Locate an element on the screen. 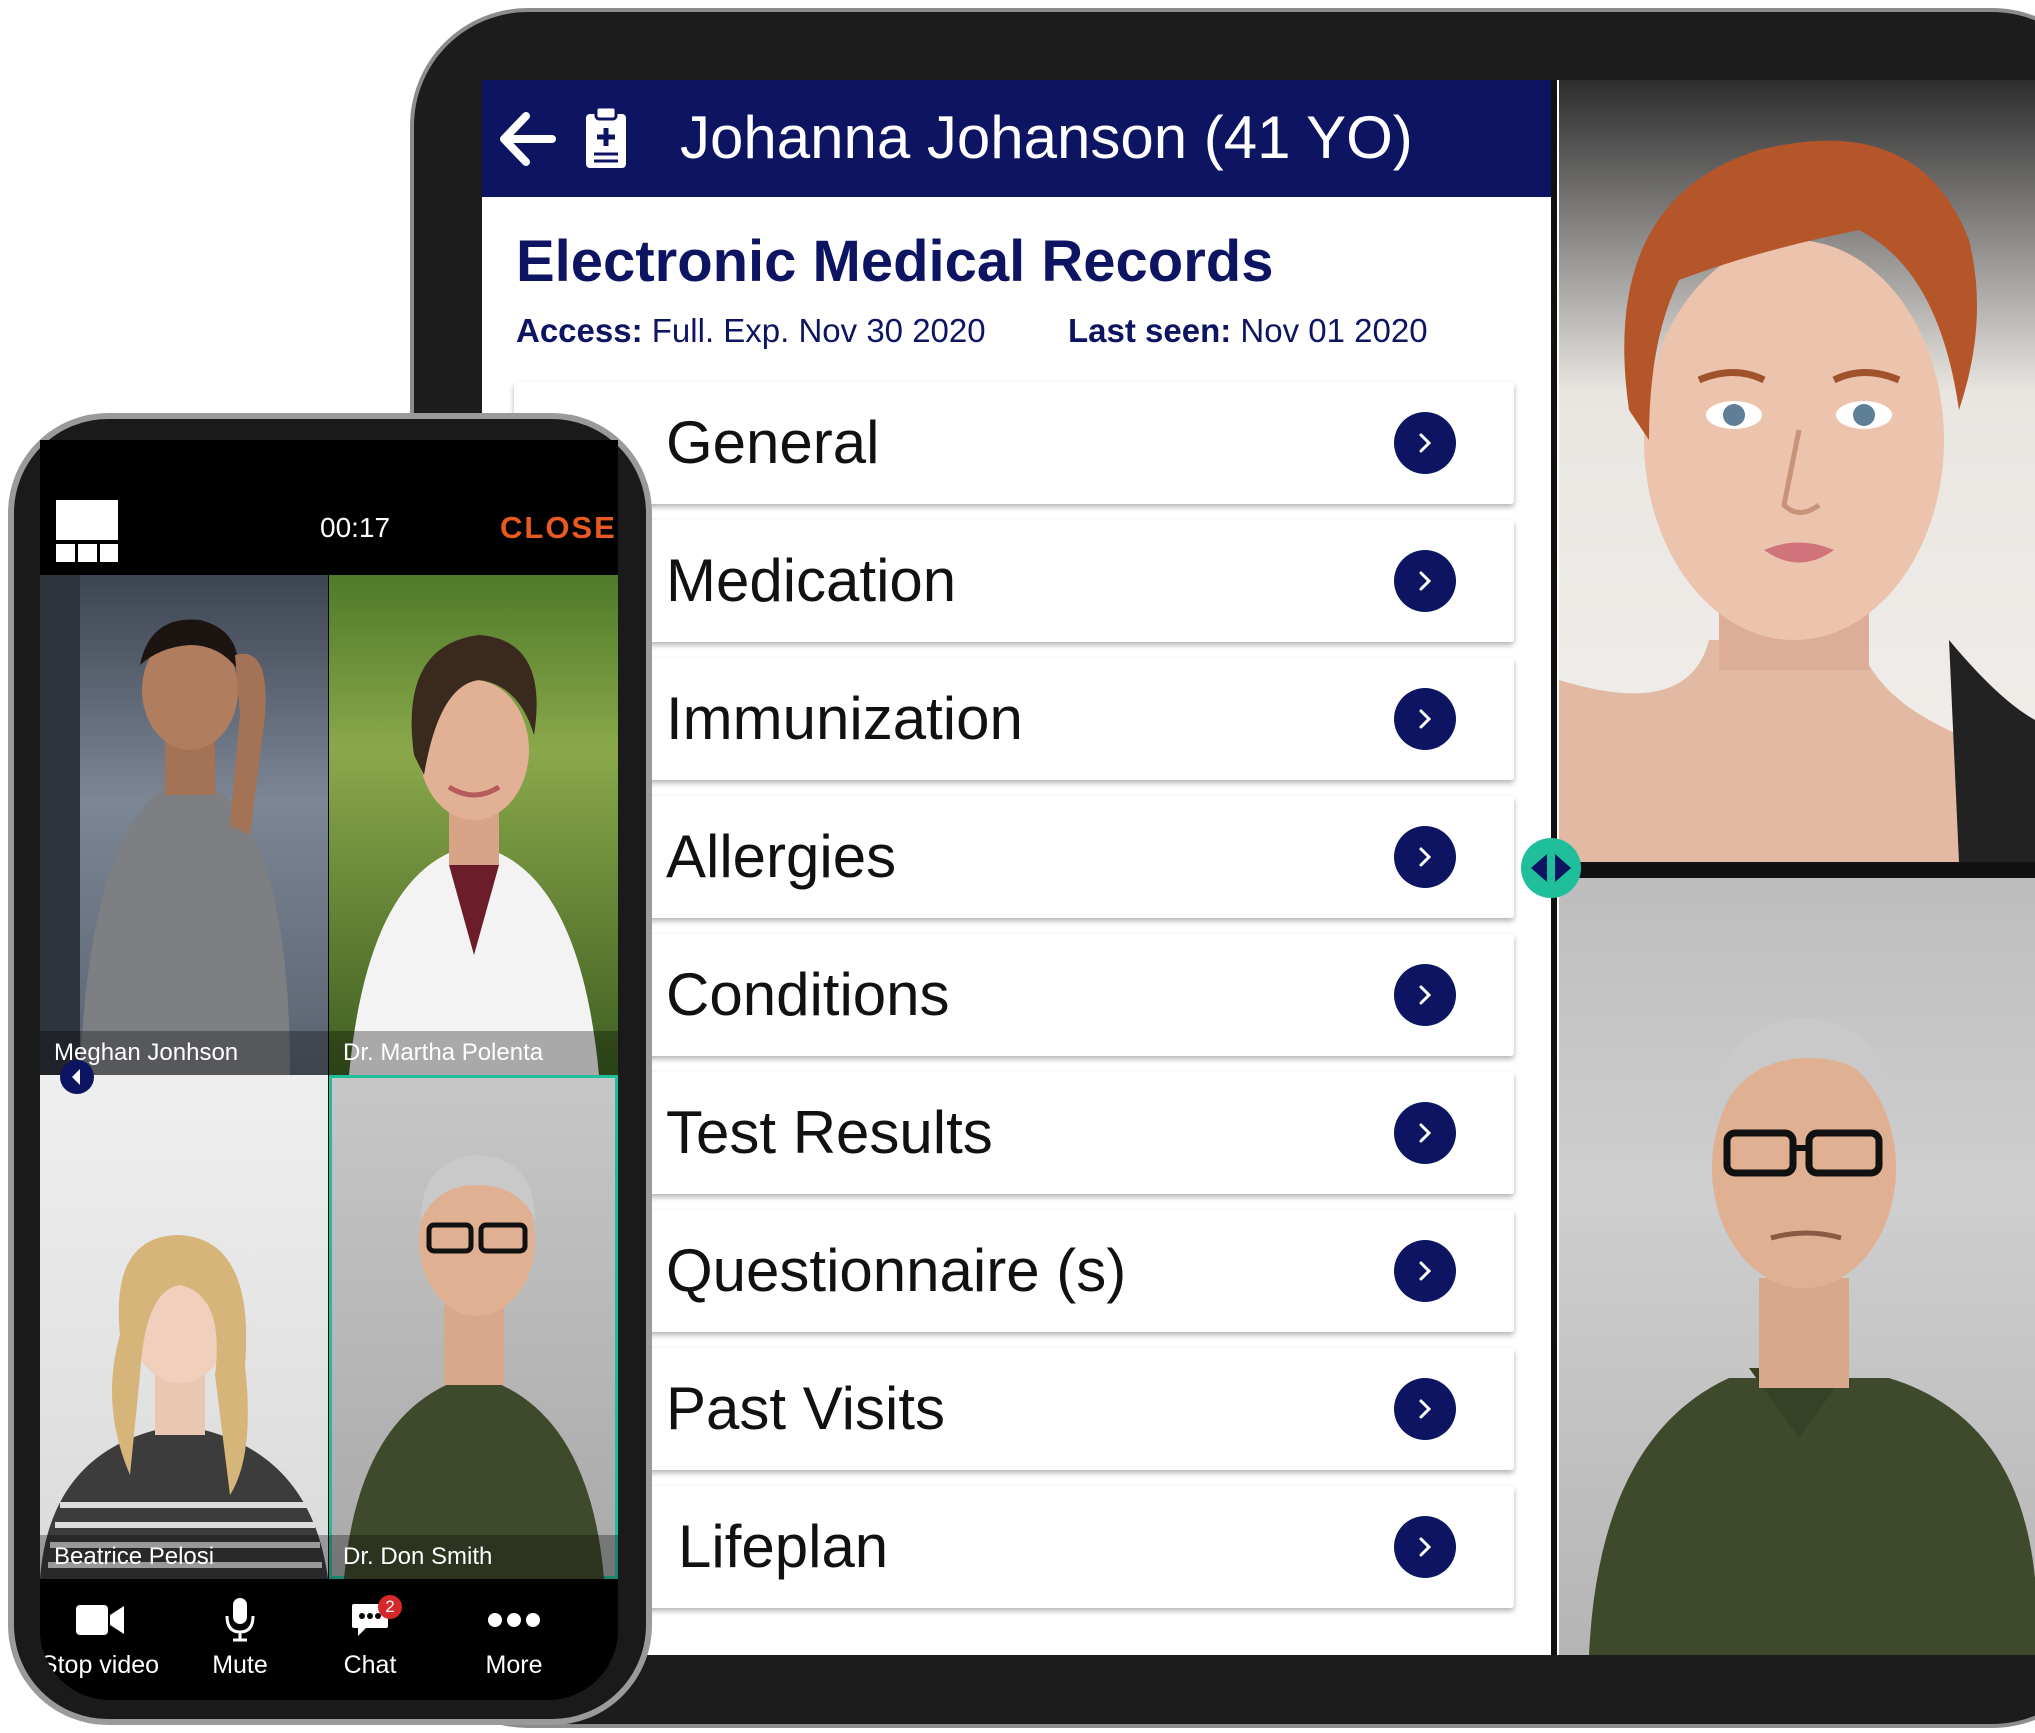 This screenshot has width=2035, height=1733. participant-name: Dr. Don Smith is located at coordinates (473, 1557).